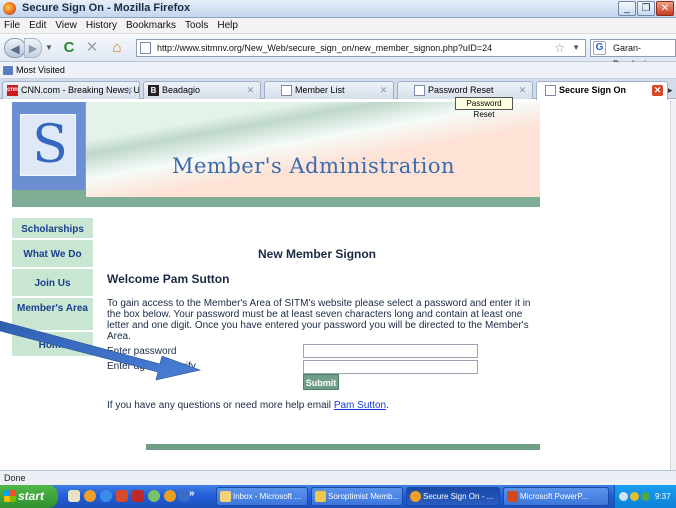  I want to click on window-titlebar: Secure Sign On - Mozilla Firefox _ ❐ ✕, so click(338, 9).